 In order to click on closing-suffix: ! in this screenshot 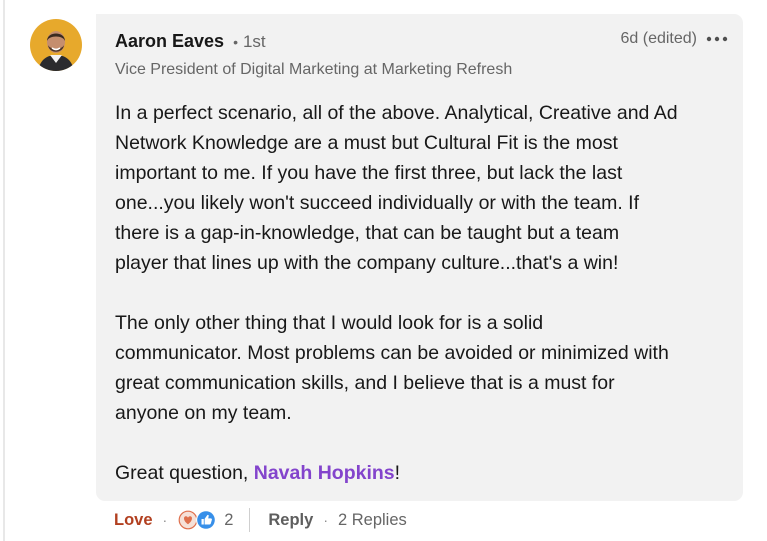, I will do `click(397, 473)`.